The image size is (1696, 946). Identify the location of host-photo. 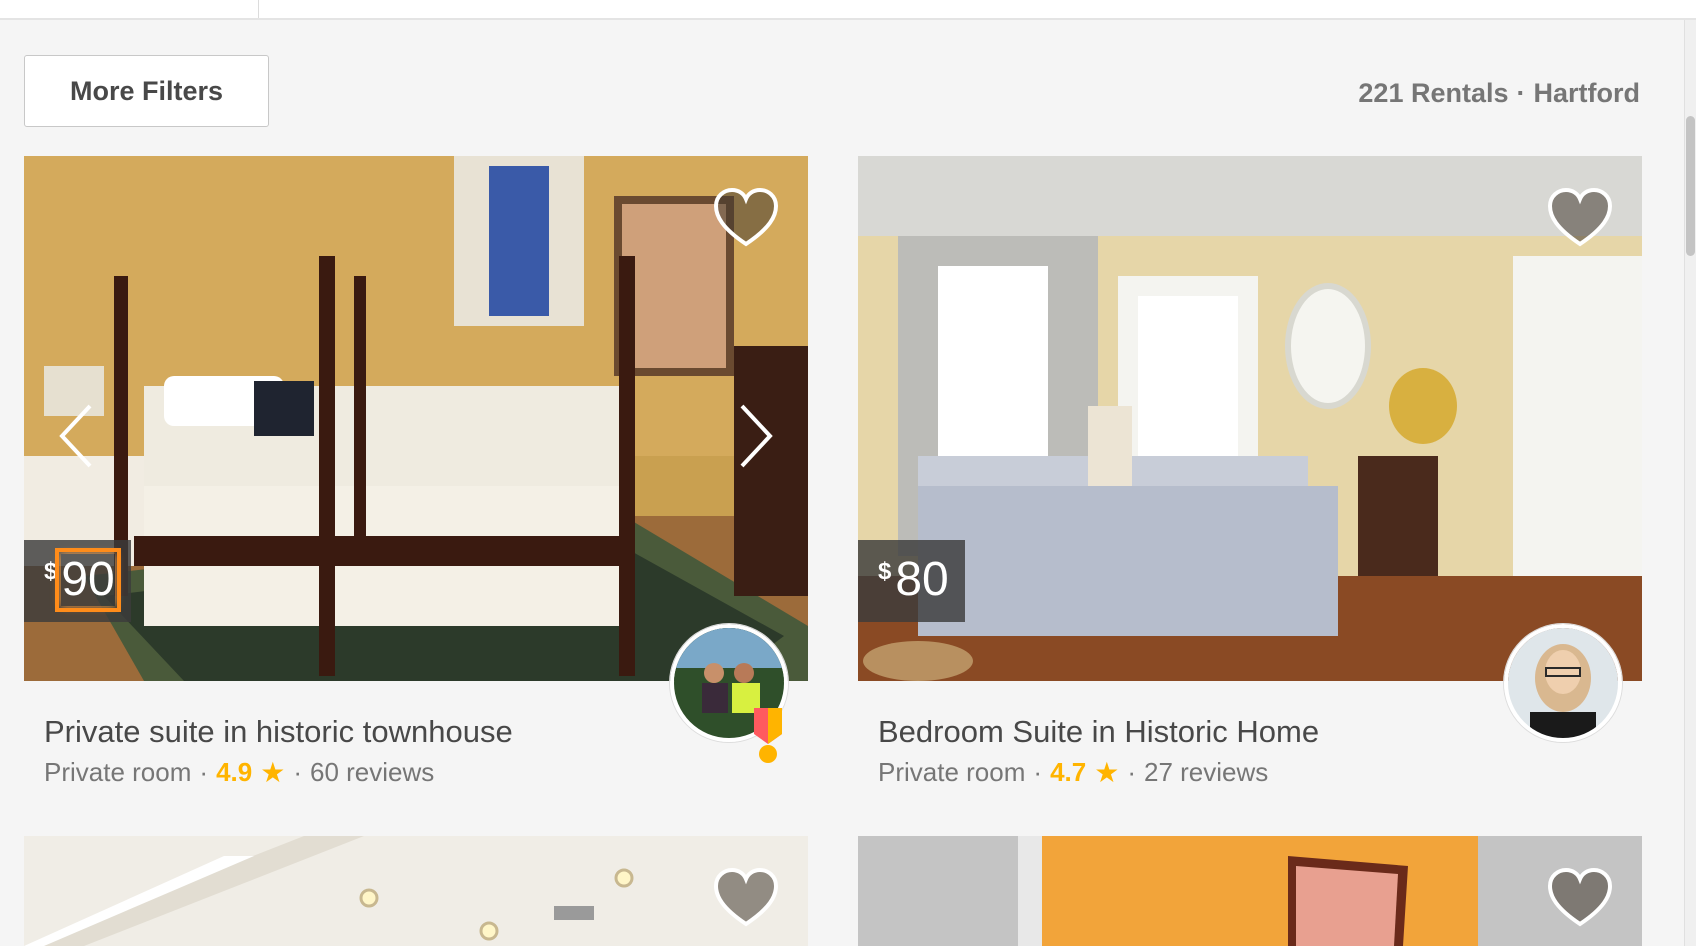
(1563, 683).